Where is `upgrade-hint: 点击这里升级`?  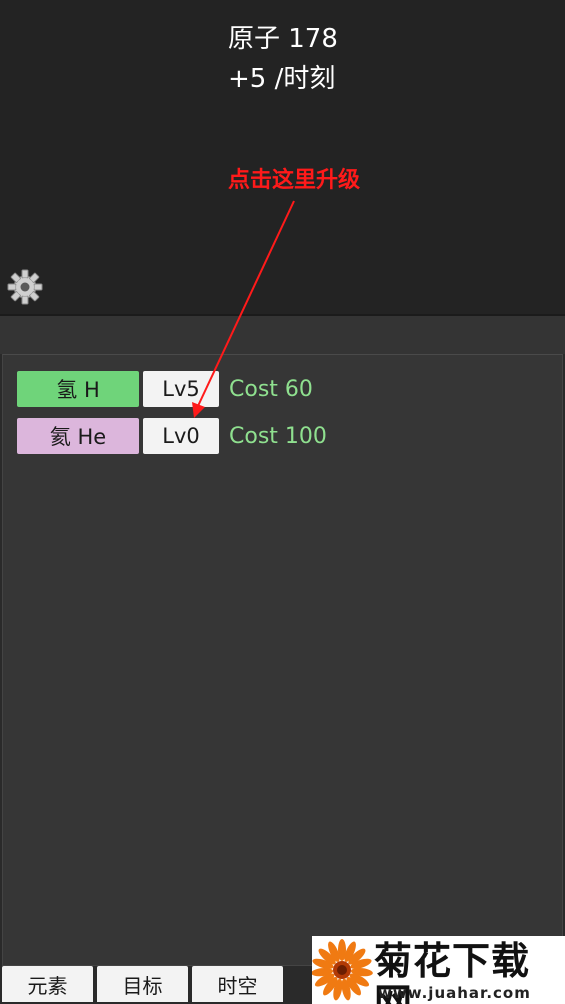
upgrade-hint: 点击这里升级 is located at coordinates (294, 180).